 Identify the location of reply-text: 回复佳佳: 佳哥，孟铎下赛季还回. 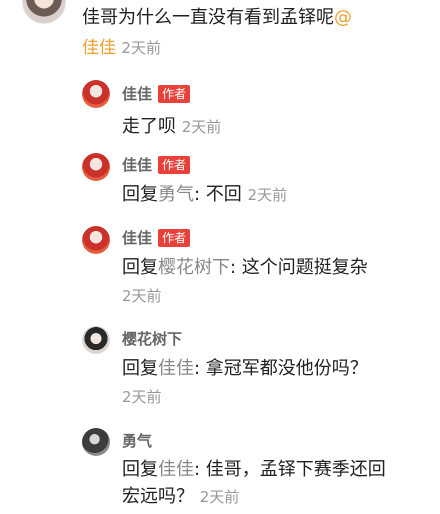
(254, 470).